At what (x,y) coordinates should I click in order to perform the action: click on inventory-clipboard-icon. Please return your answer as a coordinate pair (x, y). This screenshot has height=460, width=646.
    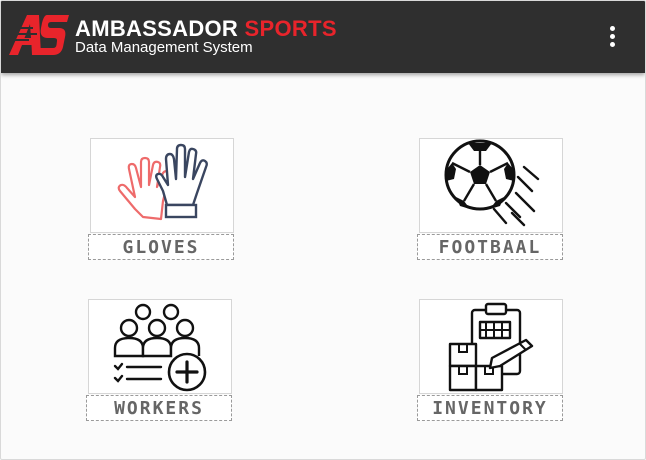
    Looking at the image, I should click on (491, 347).